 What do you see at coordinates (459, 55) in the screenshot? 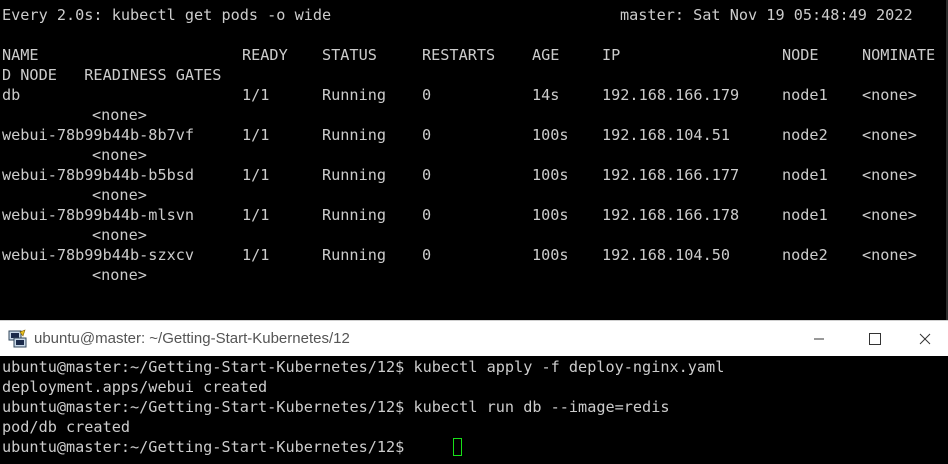
I see `column-header-restarts: RESTARTS` at bounding box center [459, 55].